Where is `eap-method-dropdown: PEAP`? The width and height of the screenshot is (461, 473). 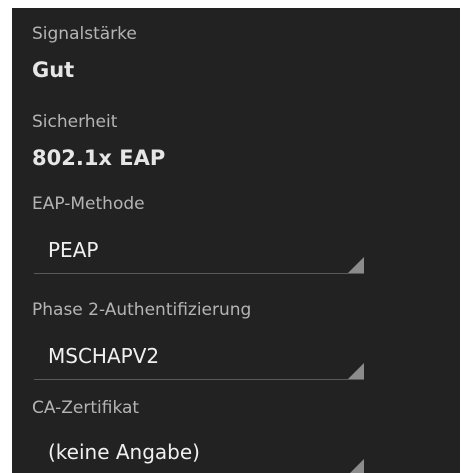 eap-method-dropdown: PEAP is located at coordinates (199, 251).